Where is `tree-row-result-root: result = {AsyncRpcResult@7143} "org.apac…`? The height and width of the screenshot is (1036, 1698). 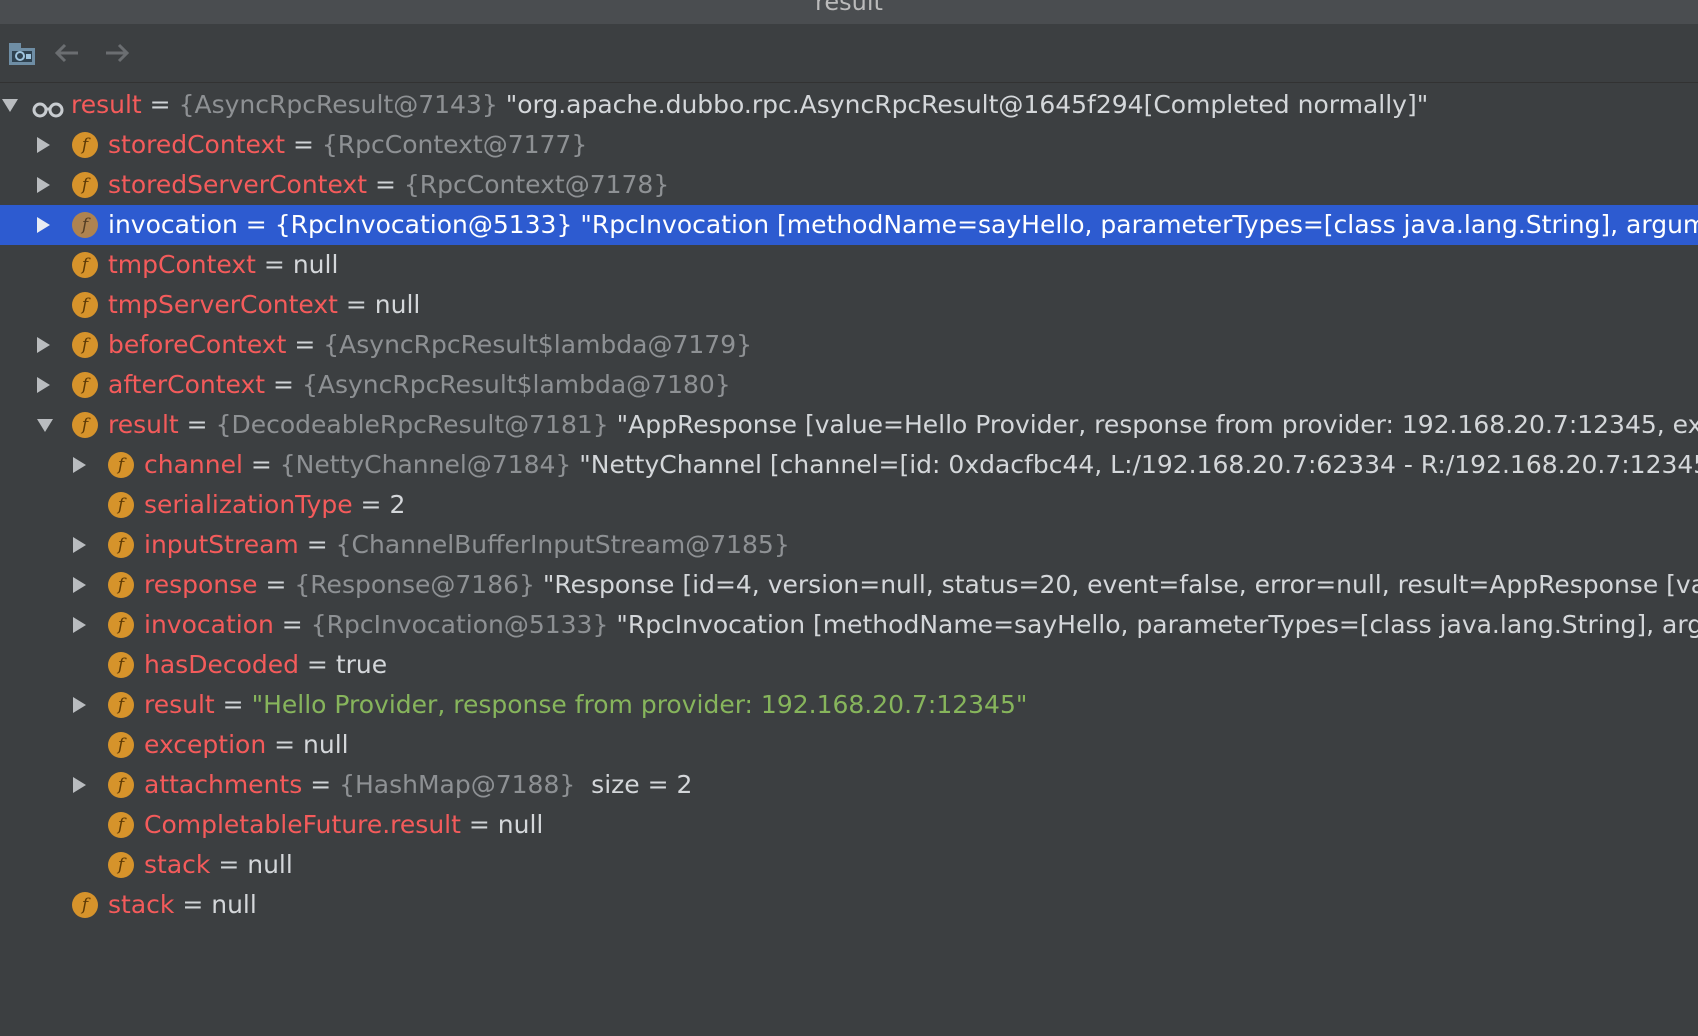 tree-row-result-root: result = {AsyncRpcResult@7143} "org.apac… is located at coordinates (849, 105).